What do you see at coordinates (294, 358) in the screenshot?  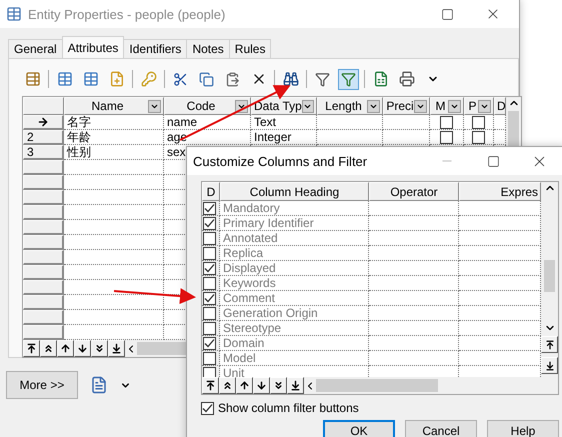 I see `table-cell: Model` at bounding box center [294, 358].